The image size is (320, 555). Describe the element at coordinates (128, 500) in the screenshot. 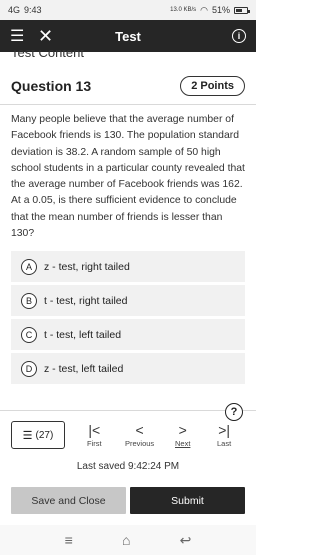

I see `footer-actions: Save and Close Submit` at that location.